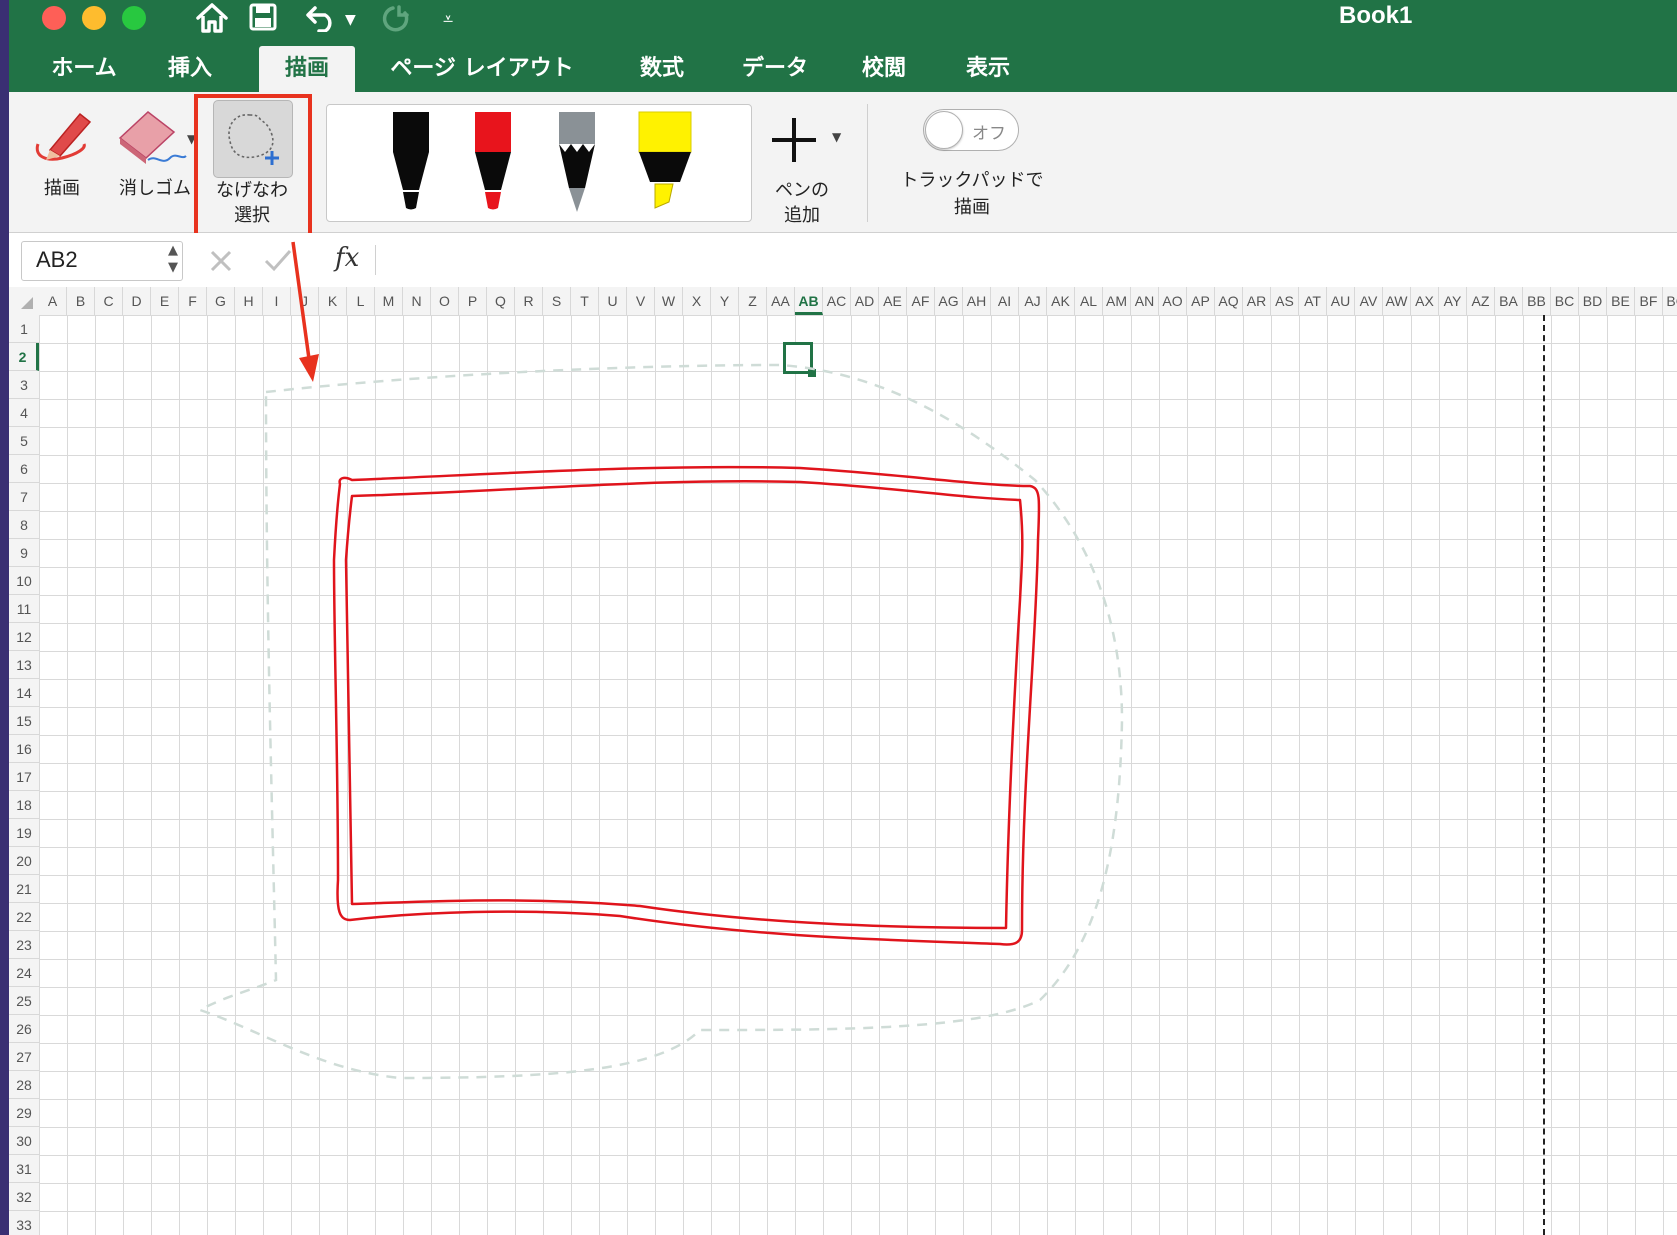 The width and height of the screenshot is (1677, 1235). I want to click on name-box-stepper-icon: ▲ ▼, so click(173, 259).